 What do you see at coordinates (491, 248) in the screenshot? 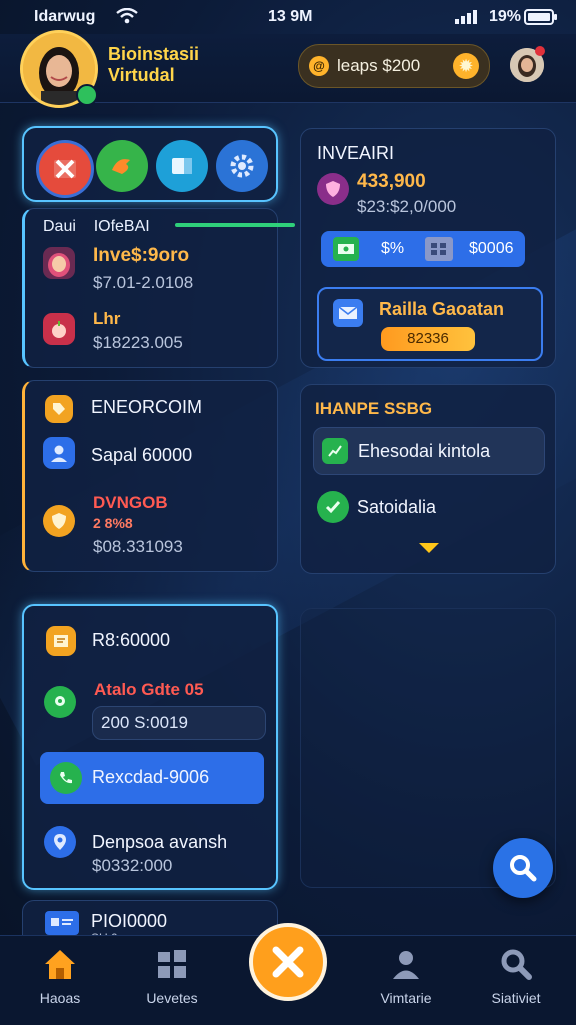
I see `stat-b: $0006` at bounding box center [491, 248].